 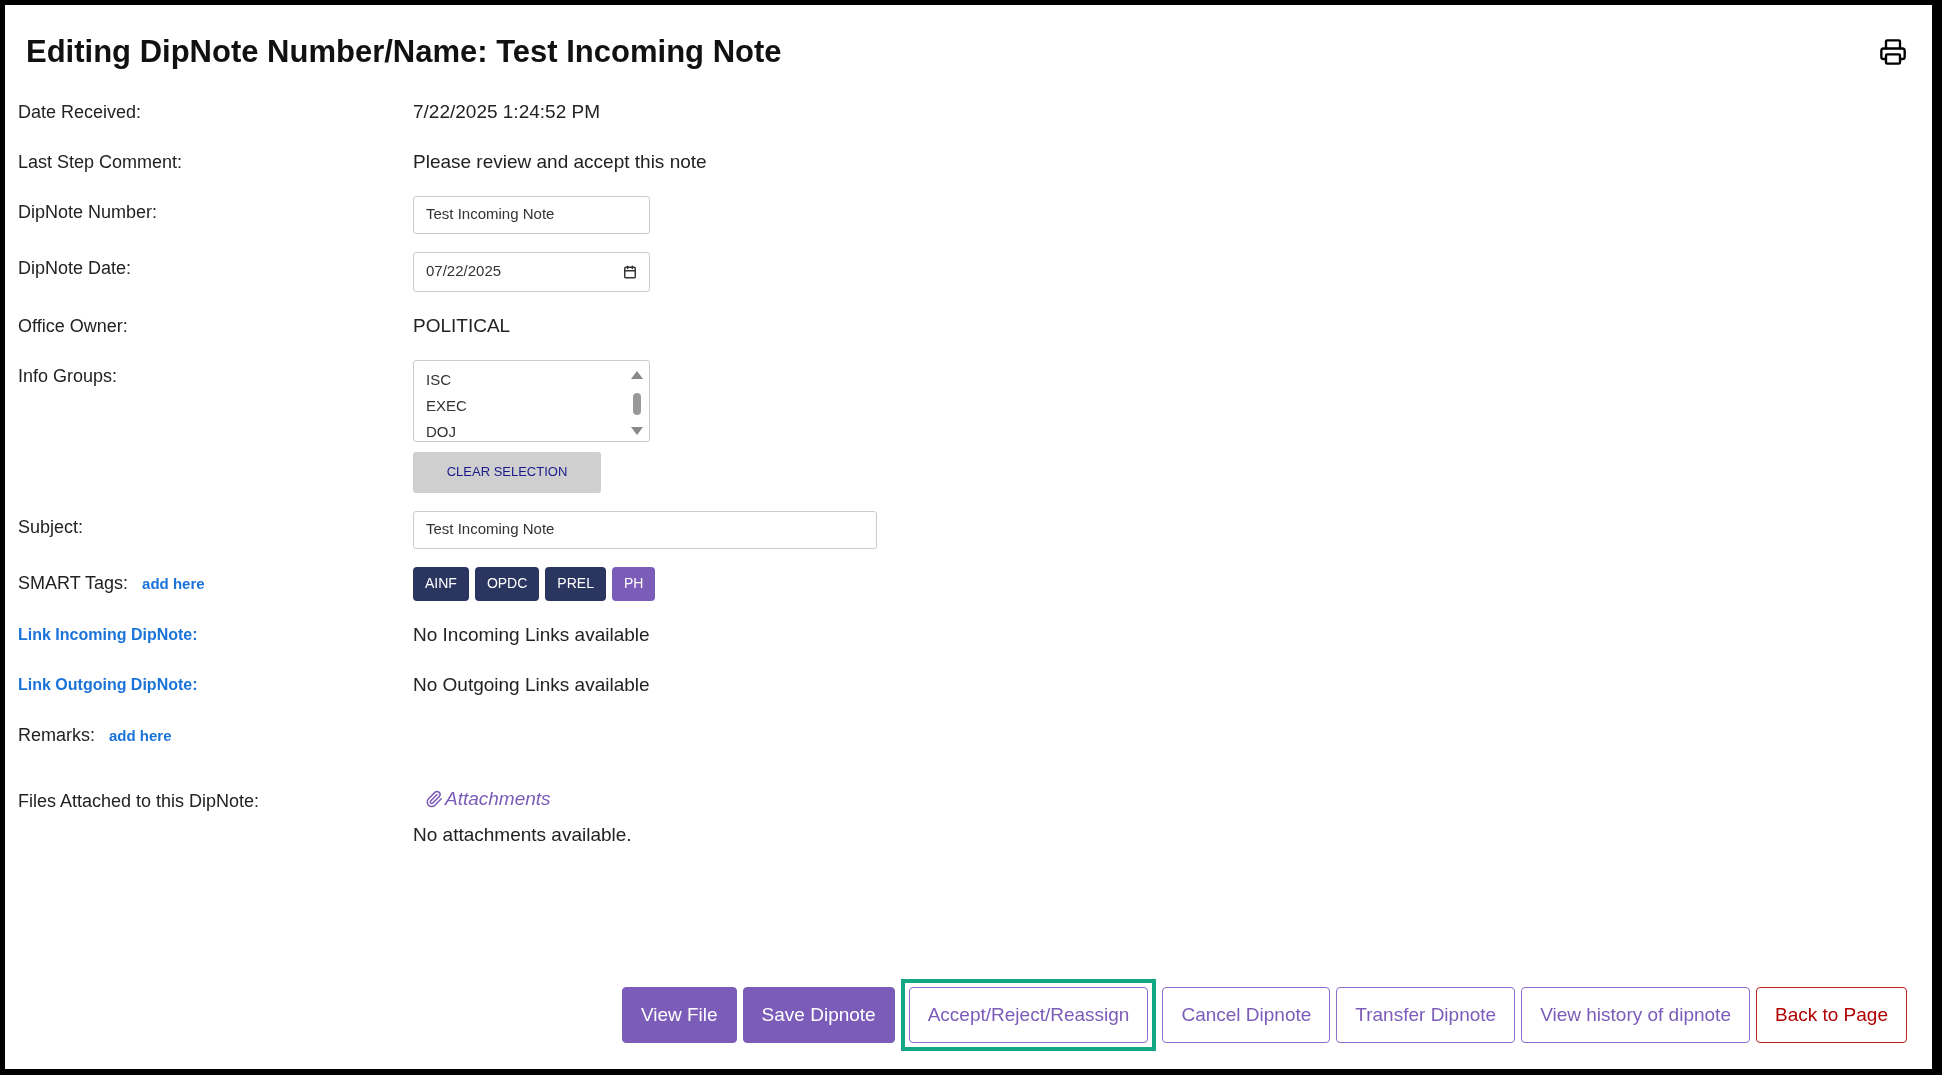 What do you see at coordinates (75, 268) in the screenshot?
I see `field-label: DipNote Date:` at bounding box center [75, 268].